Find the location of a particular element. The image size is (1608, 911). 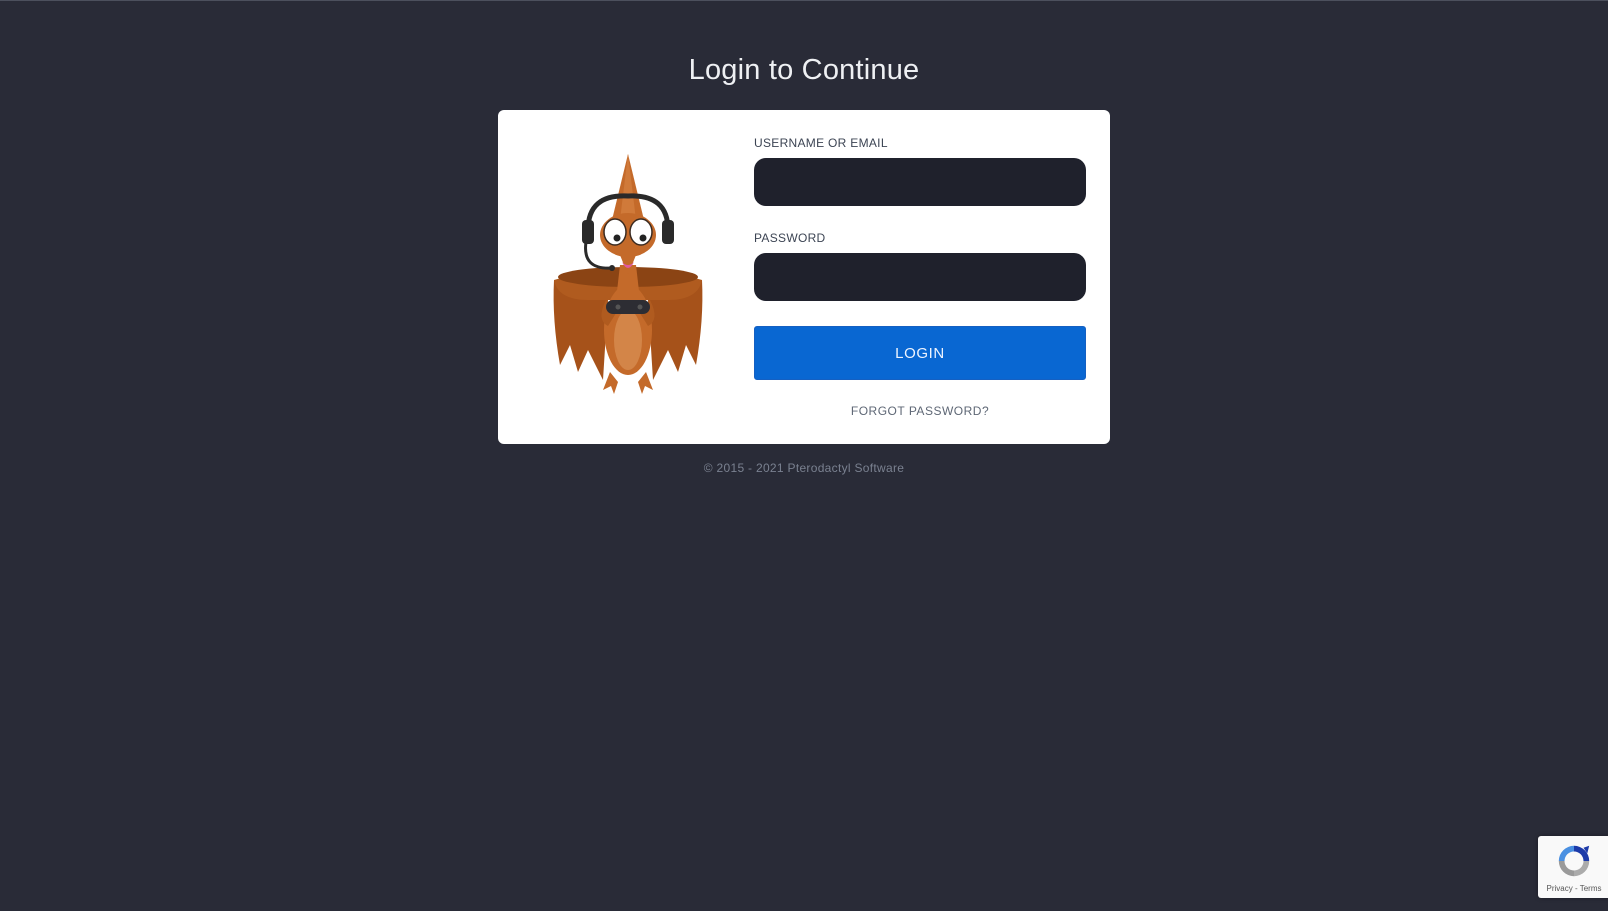

recaptcha-privacy-link: Privacy is located at coordinates (1560, 888).